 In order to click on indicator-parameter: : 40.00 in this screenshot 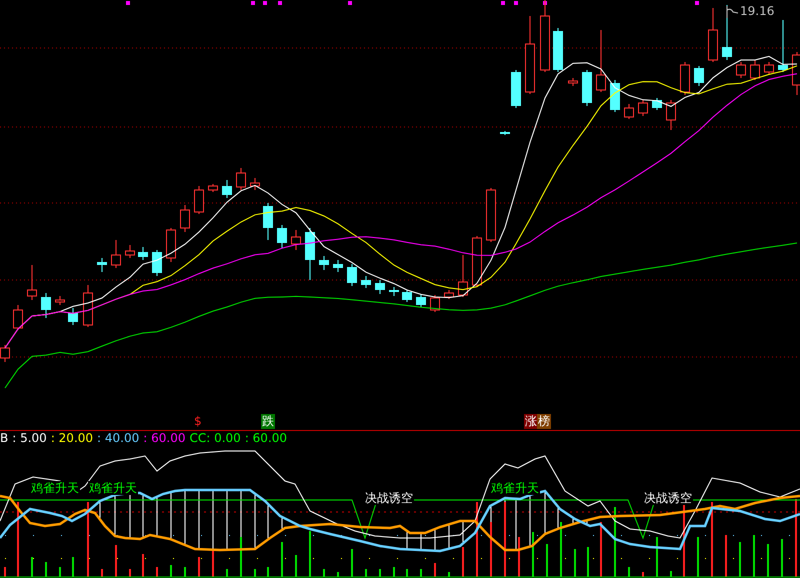, I will do `click(118, 438)`.